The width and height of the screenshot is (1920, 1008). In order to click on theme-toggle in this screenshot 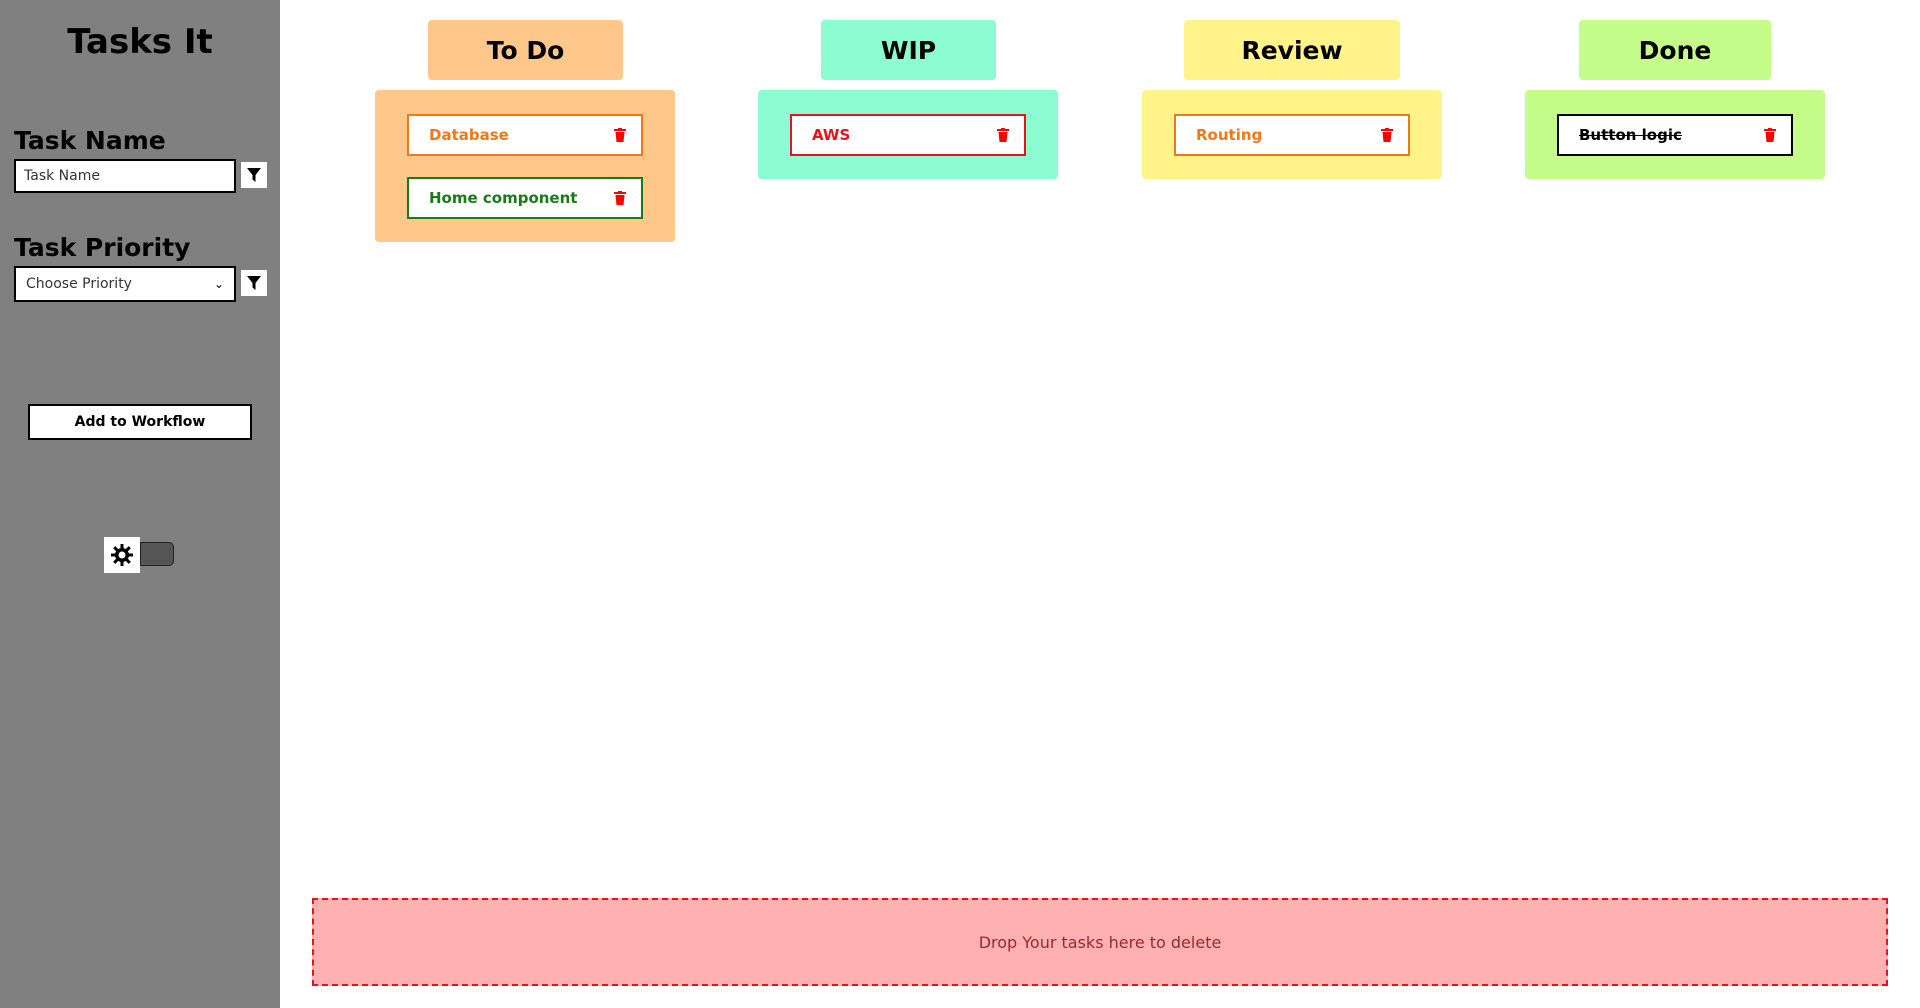, I will do `click(139, 555)`.